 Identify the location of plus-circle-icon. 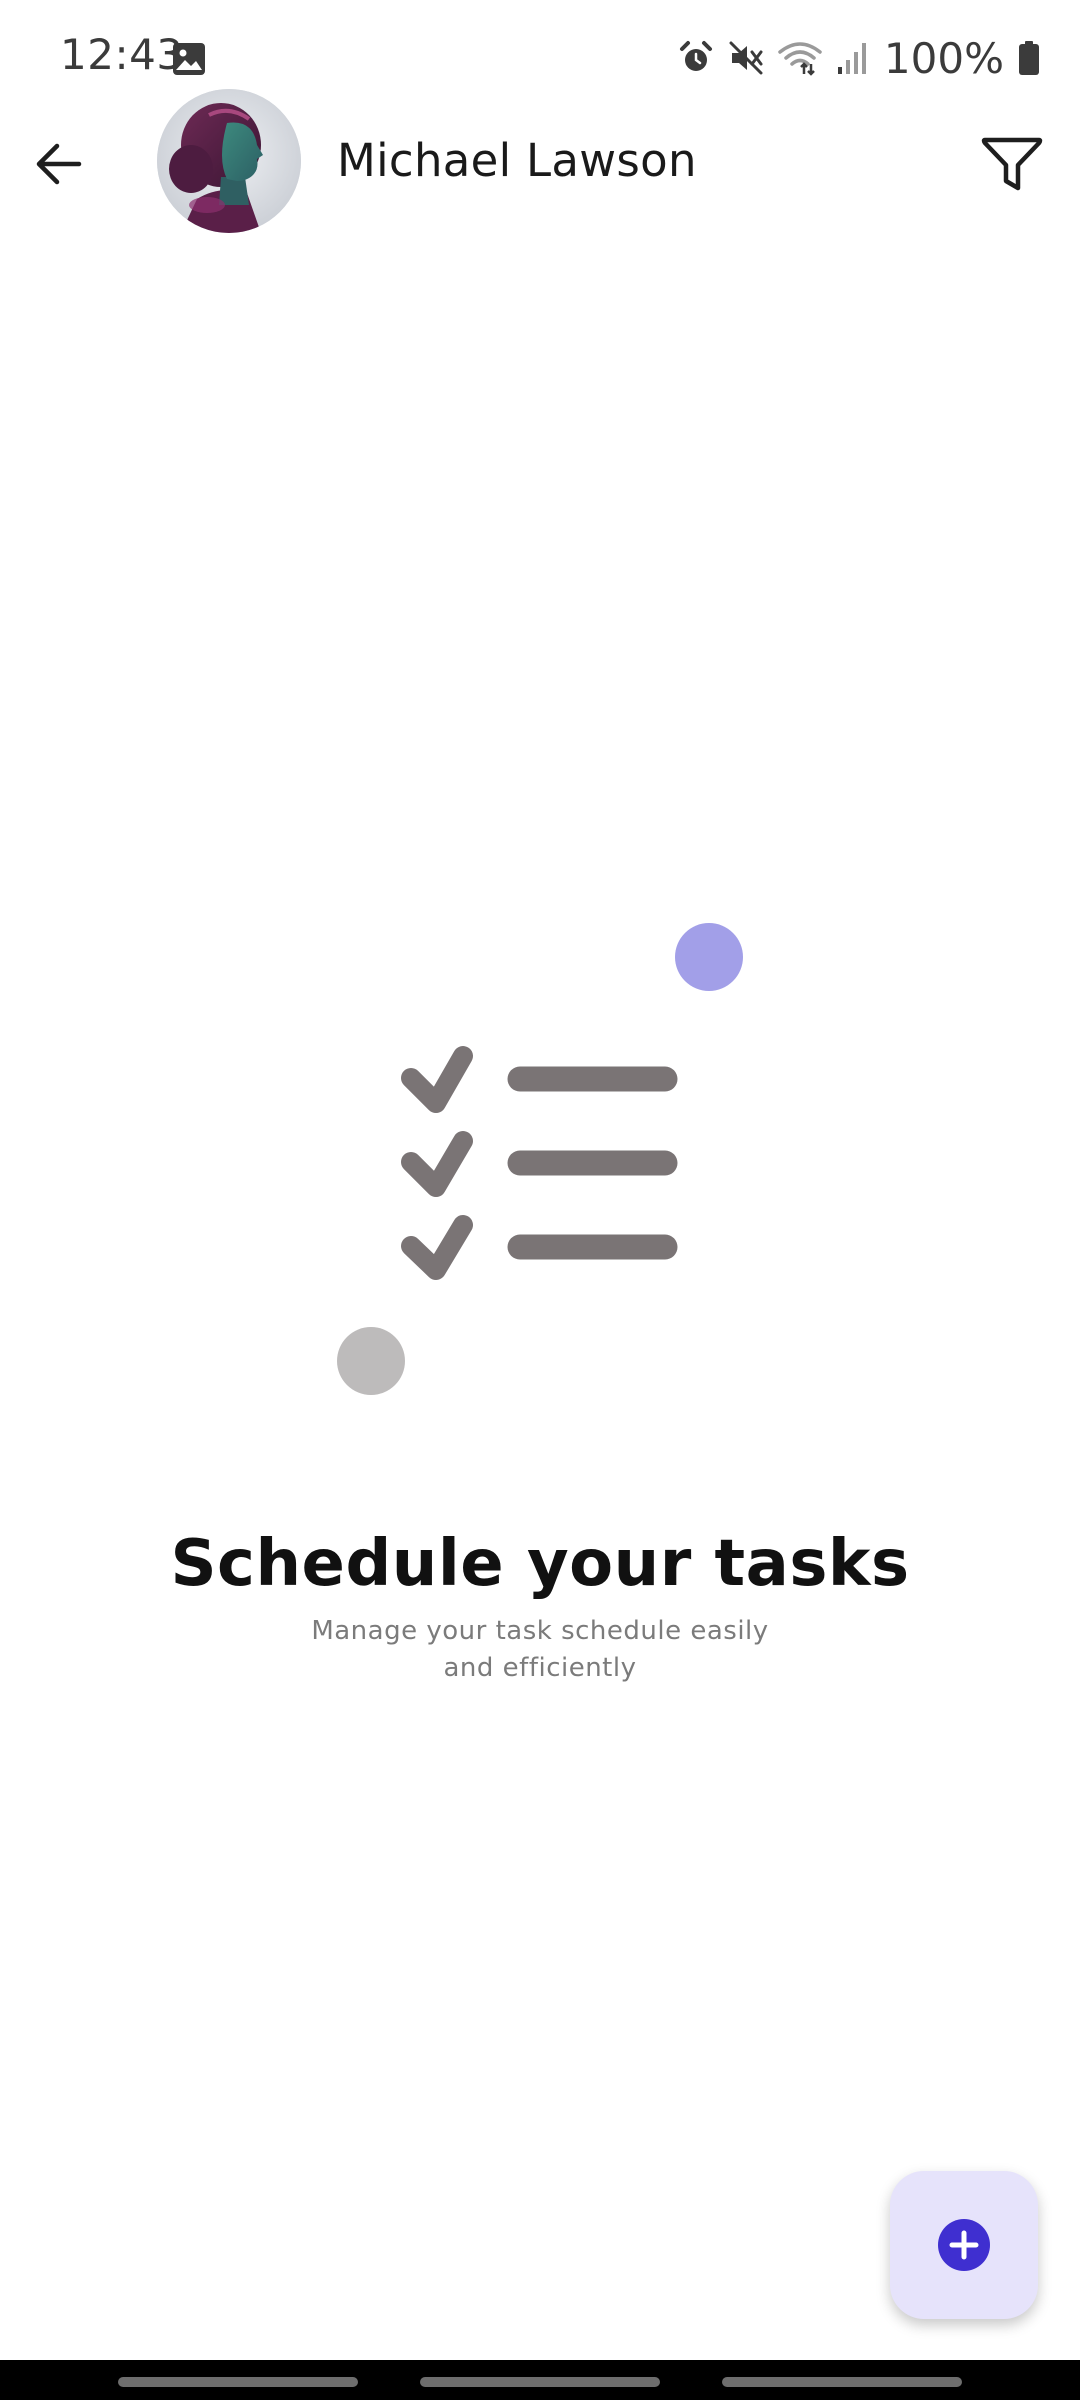
(964, 2245).